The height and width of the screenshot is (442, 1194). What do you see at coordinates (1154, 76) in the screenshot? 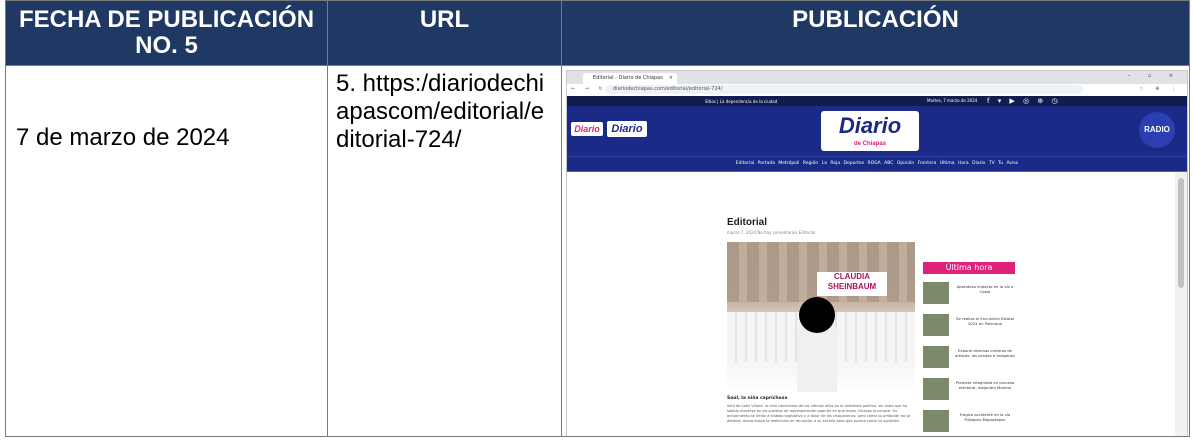
I see `window-controls: – ▫ ×` at bounding box center [1154, 76].